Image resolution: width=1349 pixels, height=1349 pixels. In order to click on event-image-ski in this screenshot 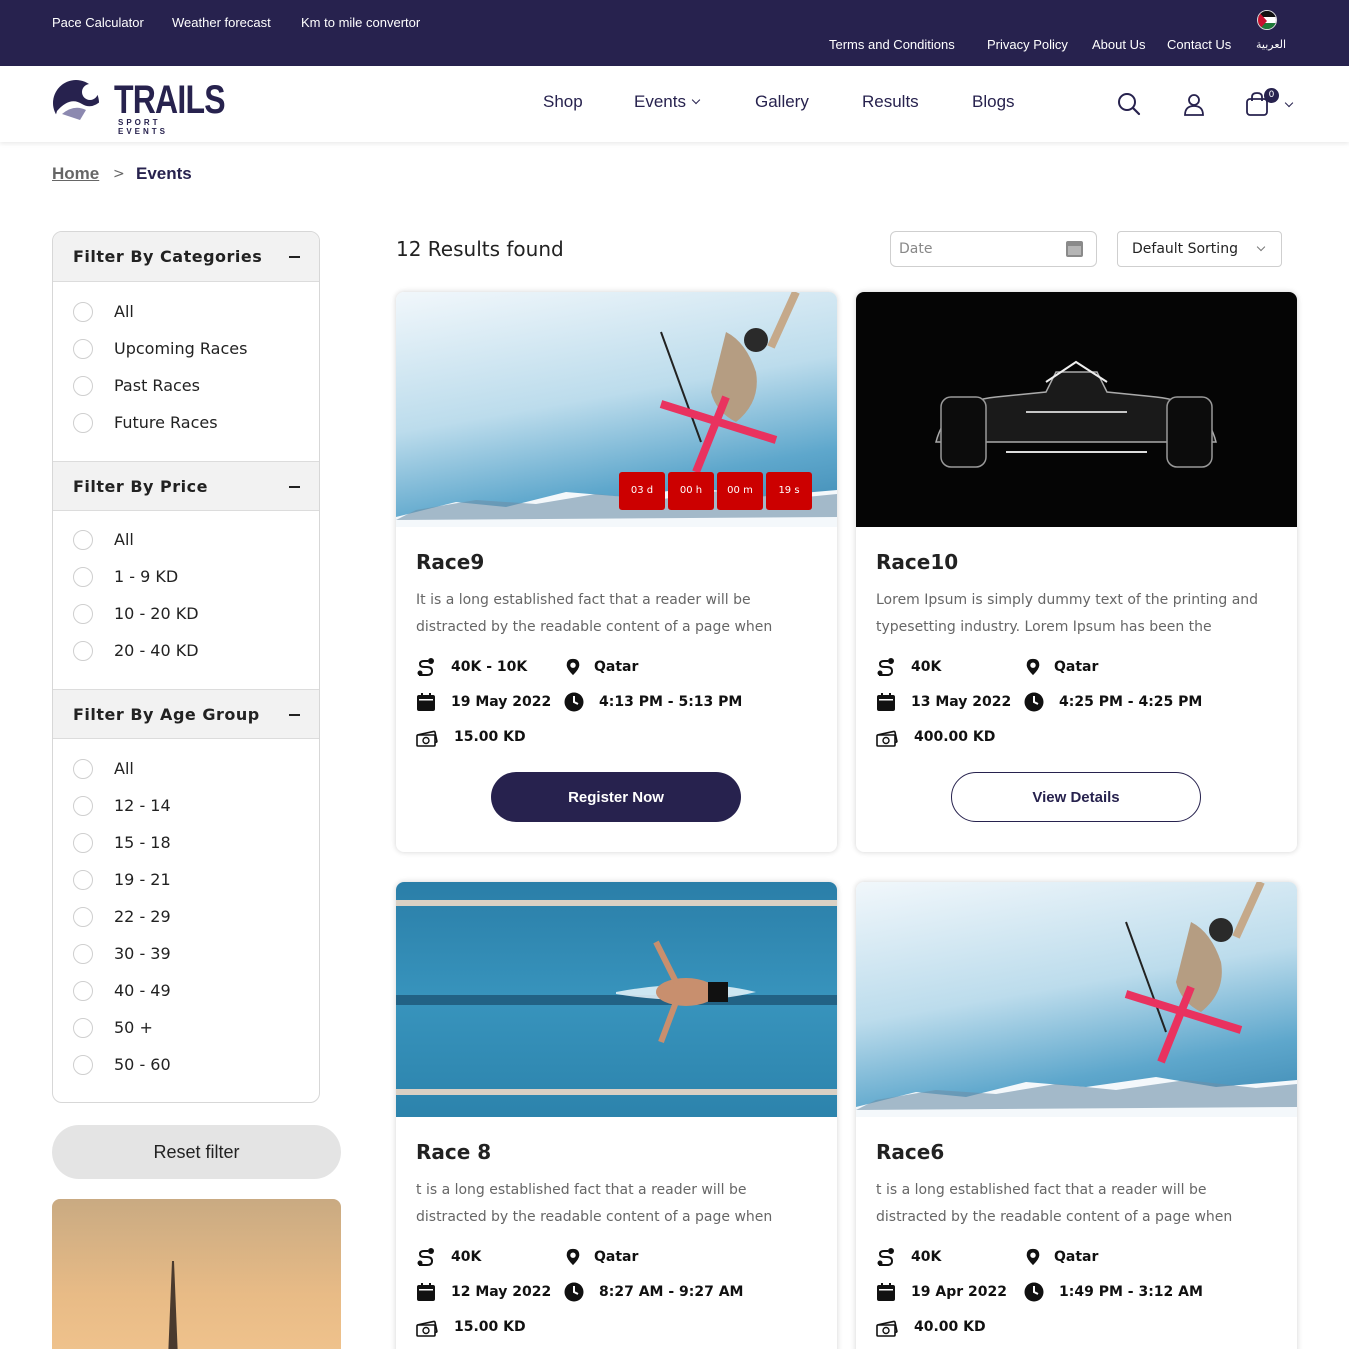, I will do `click(1076, 999)`.